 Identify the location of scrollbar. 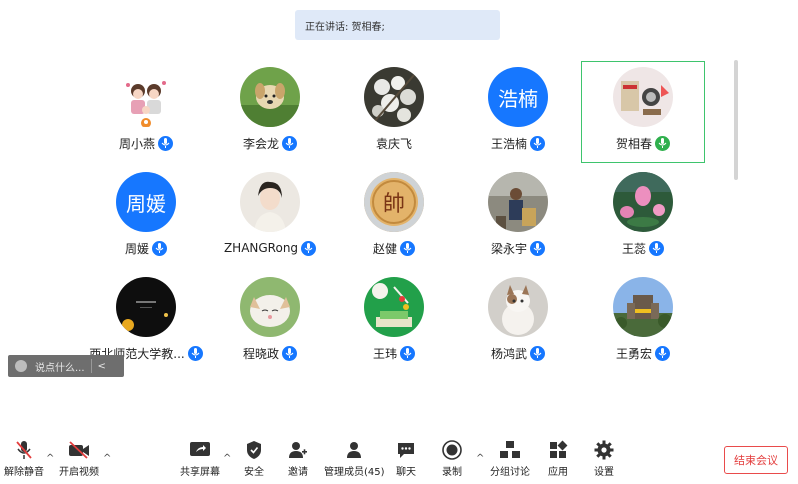
(736, 120).